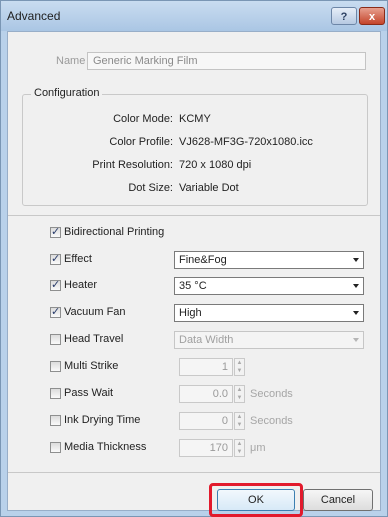 This screenshot has height=517, width=388. I want to click on ink-drying-label: Ink Drying Time, so click(102, 420).